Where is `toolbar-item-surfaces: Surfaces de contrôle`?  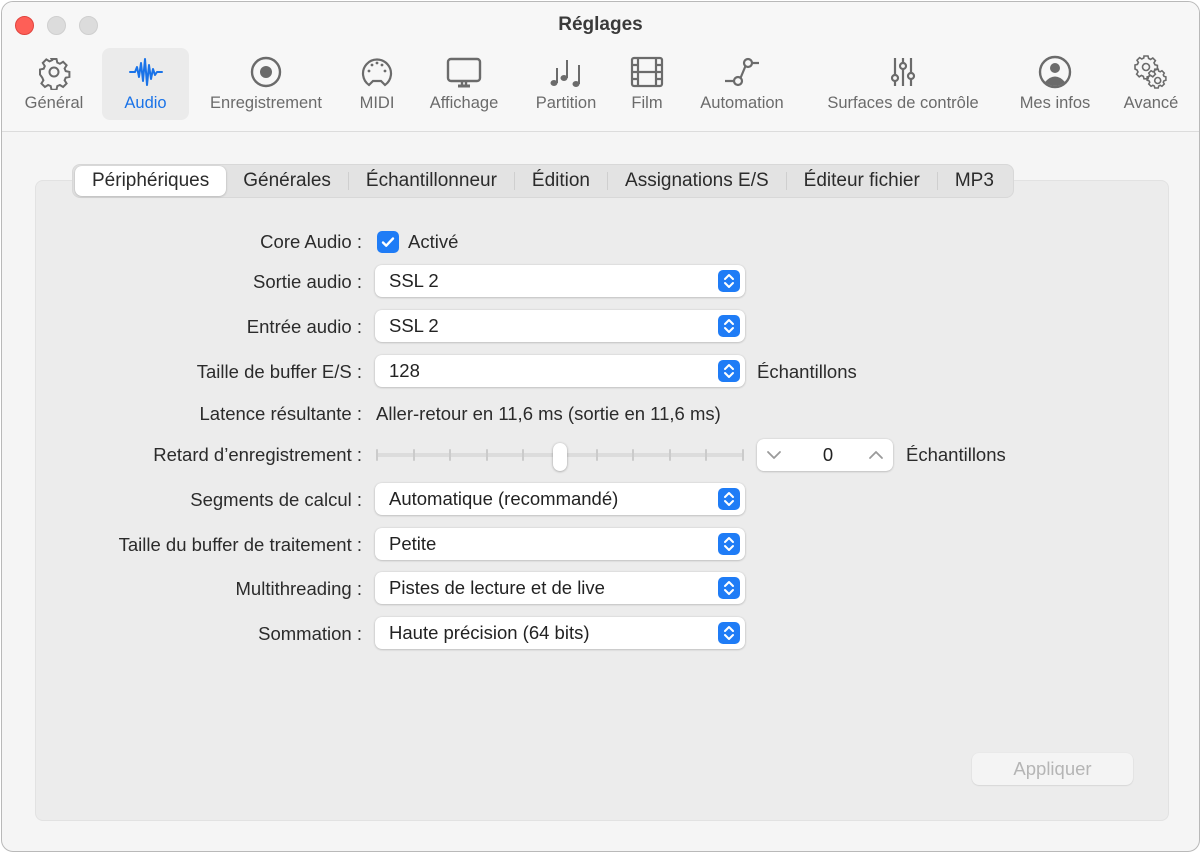
toolbar-item-surfaces: Surfaces de contrôle is located at coordinates (903, 84).